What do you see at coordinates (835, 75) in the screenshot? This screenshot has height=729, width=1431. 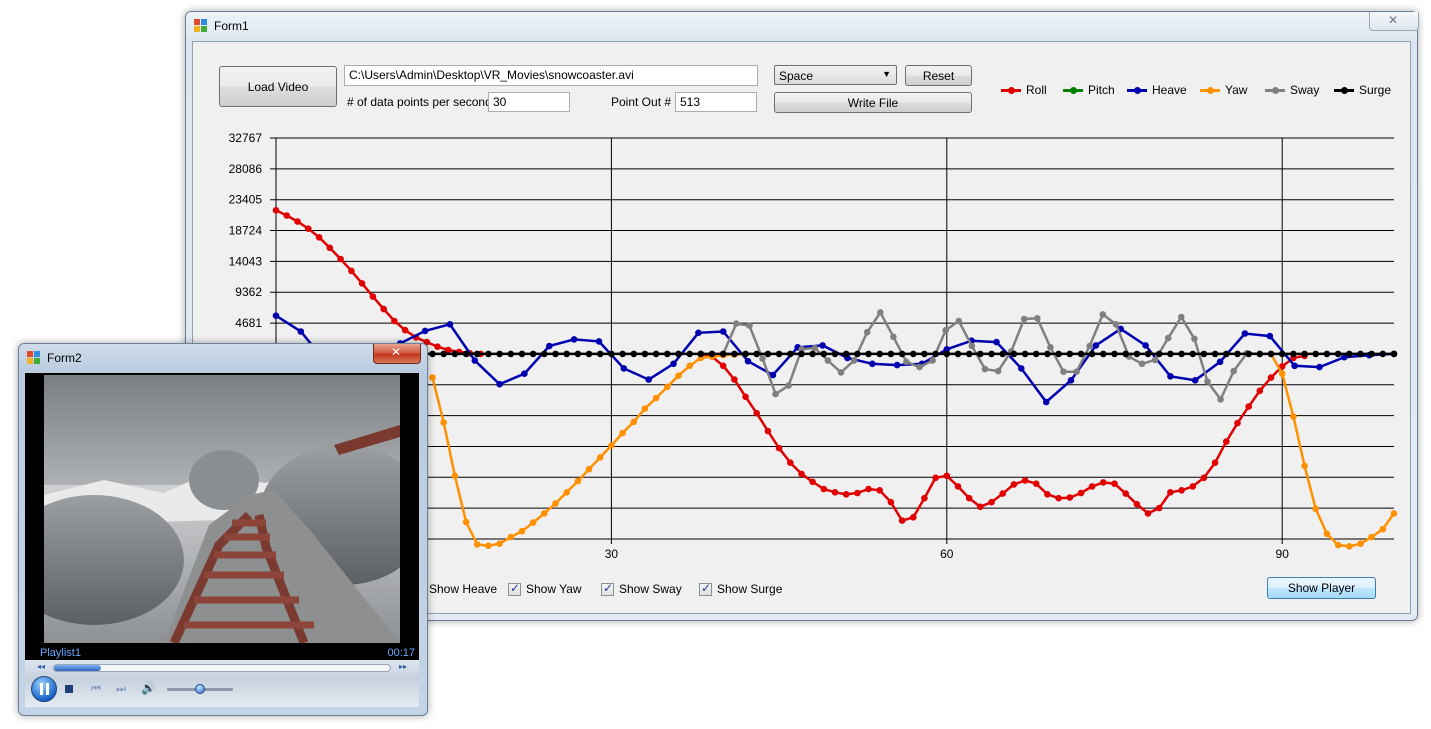 I see `axis-select-dropdown: Space ▼` at bounding box center [835, 75].